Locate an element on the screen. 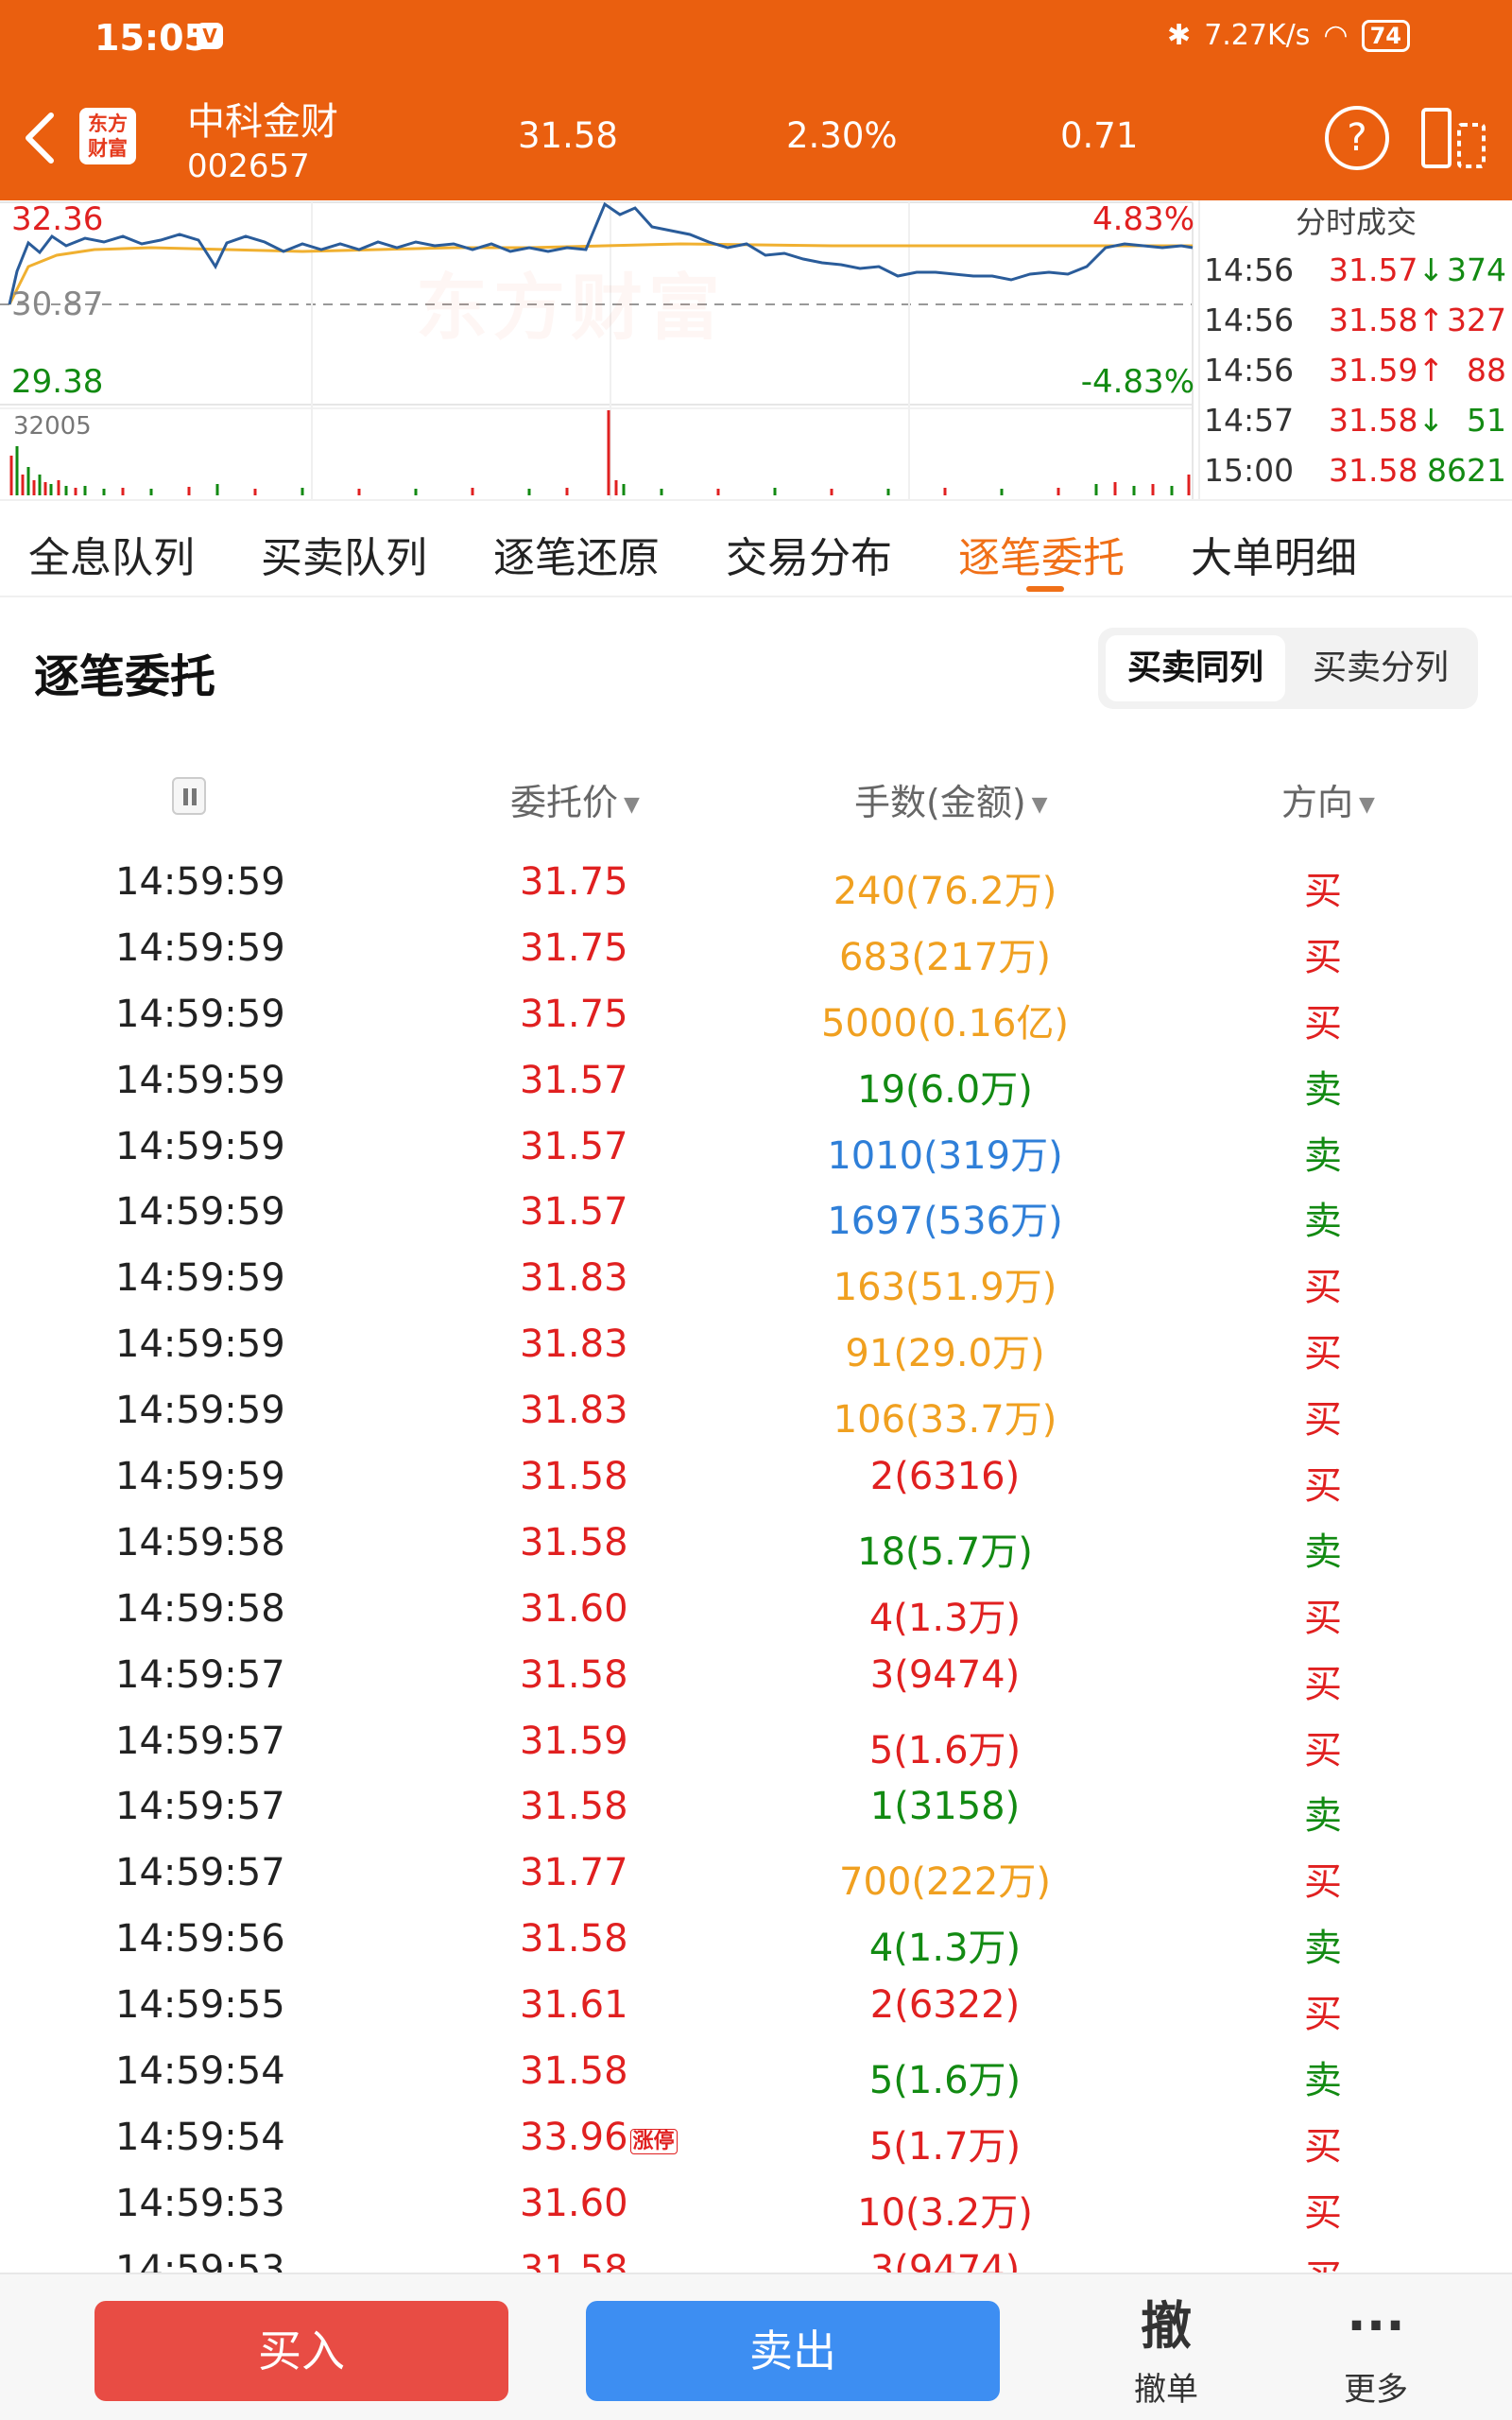 Image resolution: width=1512 pixels, height=2420 pixels. order-price: 31.59 is located at coordinates (574, 1741).